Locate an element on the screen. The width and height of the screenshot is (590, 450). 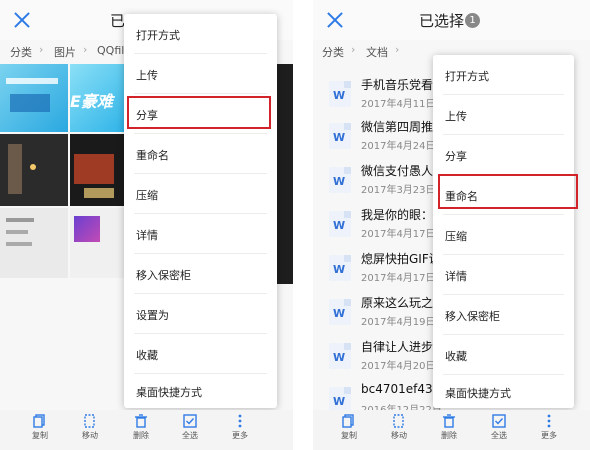
image-thumbnail: E豪难 is located at coordinates (97, 98).